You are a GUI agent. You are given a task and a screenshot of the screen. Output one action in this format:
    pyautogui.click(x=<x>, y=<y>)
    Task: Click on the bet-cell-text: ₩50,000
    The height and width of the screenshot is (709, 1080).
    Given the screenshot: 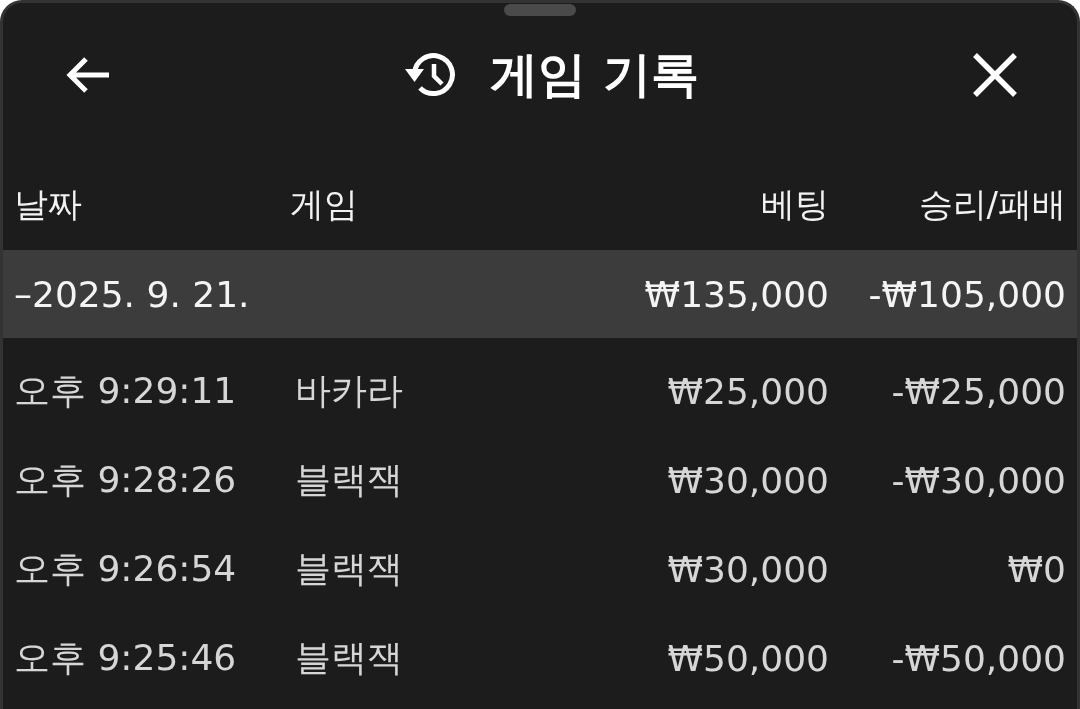 What is the action you would take?
    pyautogui.click(x=747, y=658)
    